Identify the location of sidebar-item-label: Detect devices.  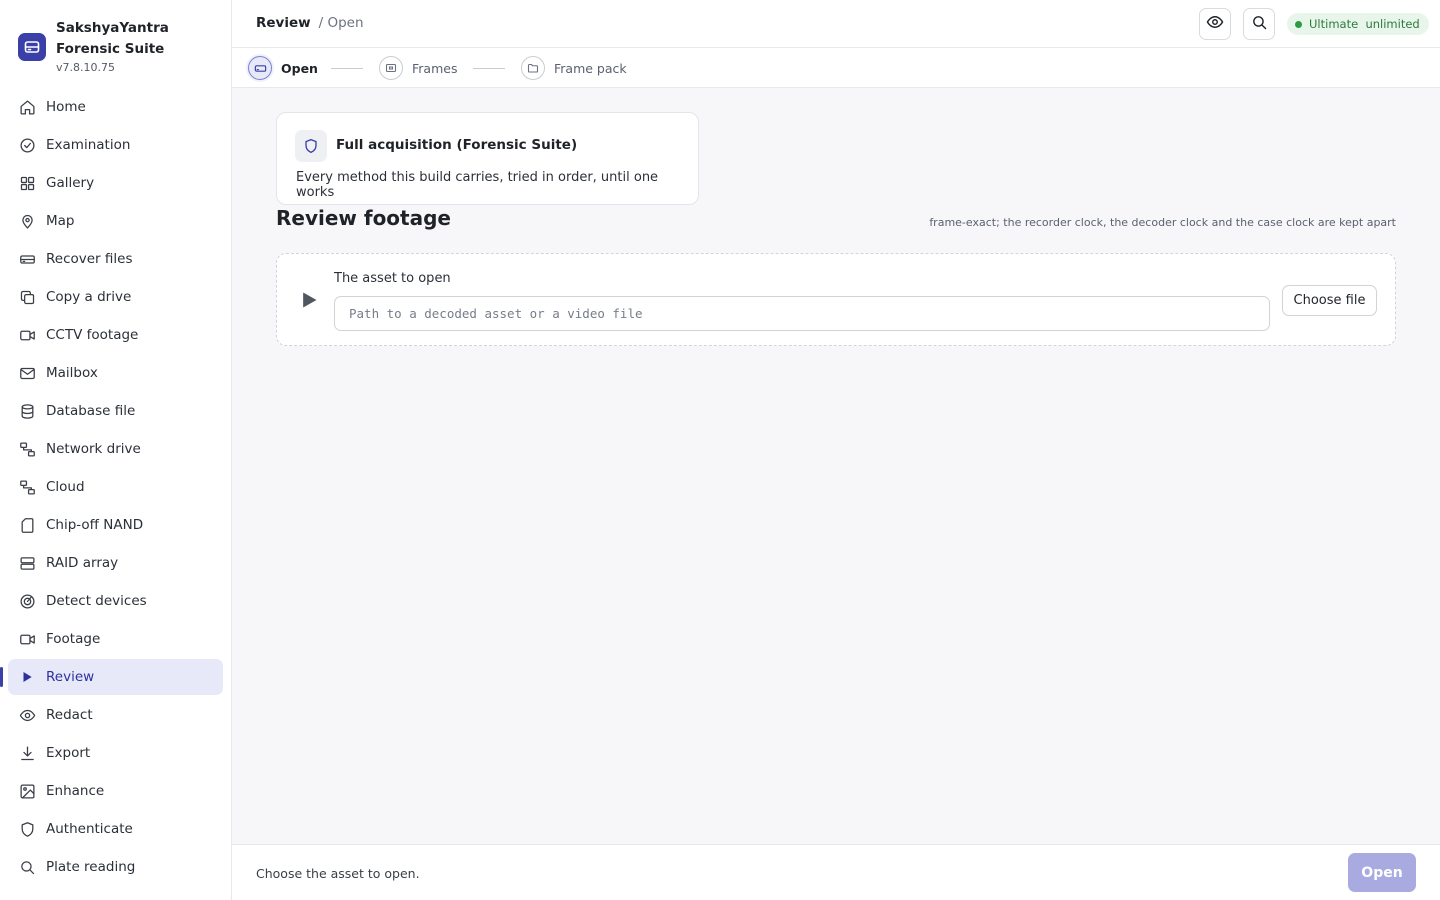
(96, 601).